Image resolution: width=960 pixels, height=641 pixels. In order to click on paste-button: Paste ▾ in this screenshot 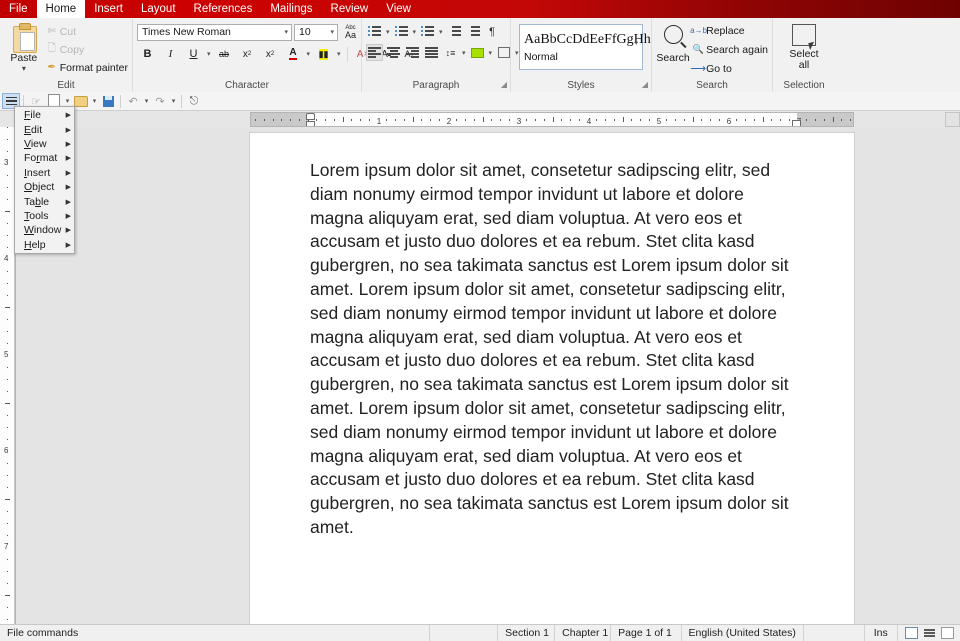, I will do `click(24, 47)`.